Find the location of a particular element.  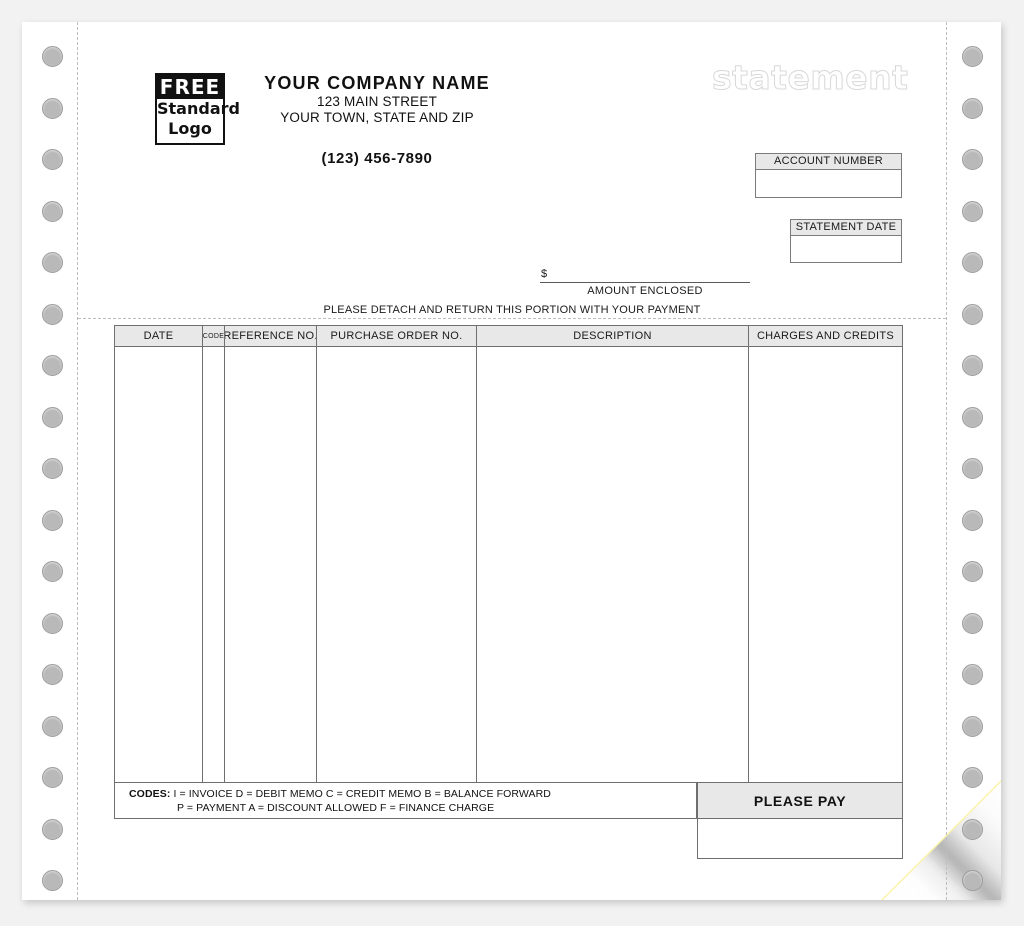

free-standard-logo: FREE Standard Logo is located at coordinates (197, 109).